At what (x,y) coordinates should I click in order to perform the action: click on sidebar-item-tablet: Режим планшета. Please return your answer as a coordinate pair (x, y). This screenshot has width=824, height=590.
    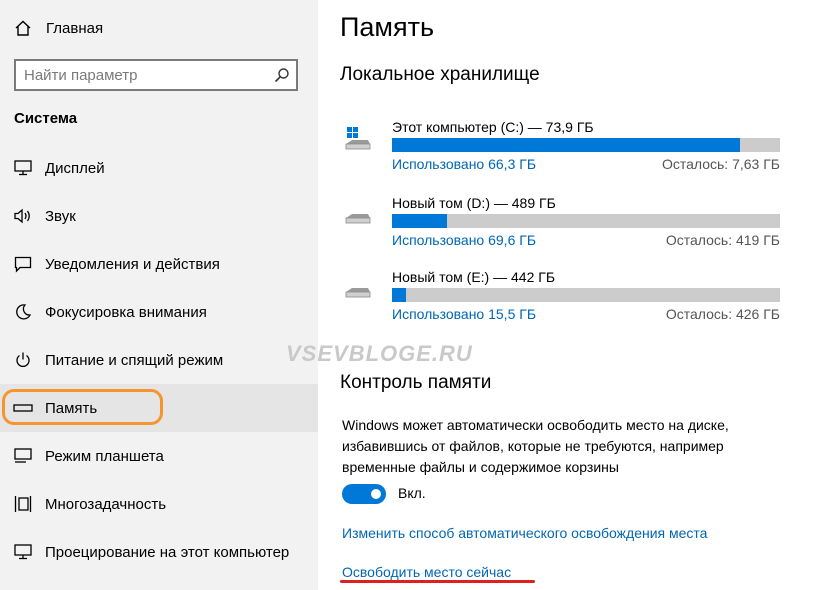
    Looking at the image, I should click on (159, 456).